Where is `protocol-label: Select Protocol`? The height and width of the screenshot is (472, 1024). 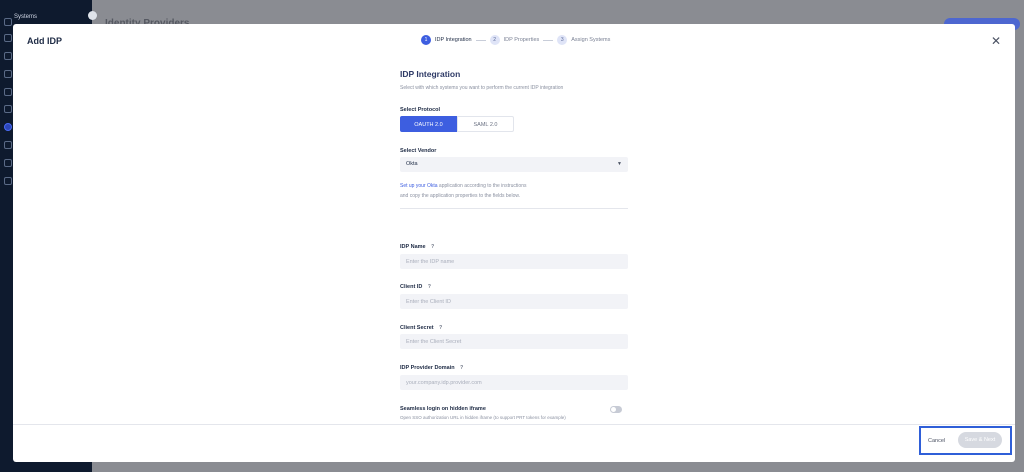 protocol-label: Select Protocol is located at coordinates (420, 110).